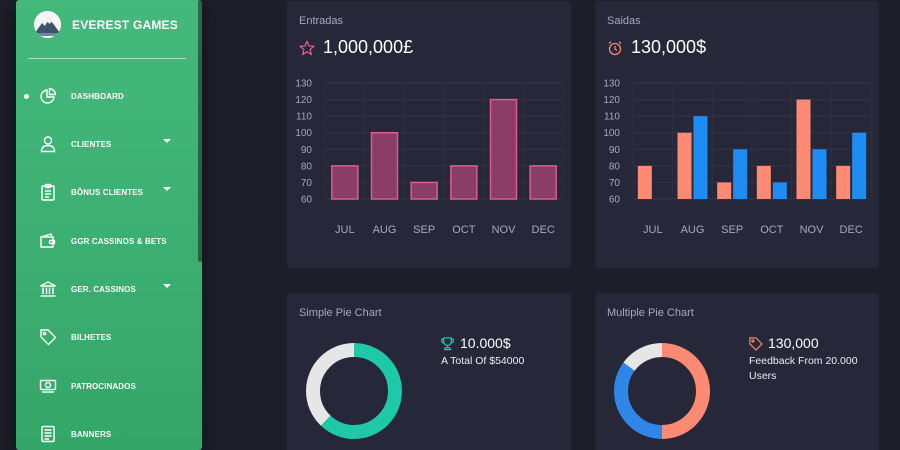 The image size is (900, 450). I want to click on sidebar-item-label: DASHBOARD, so click(97, 96).